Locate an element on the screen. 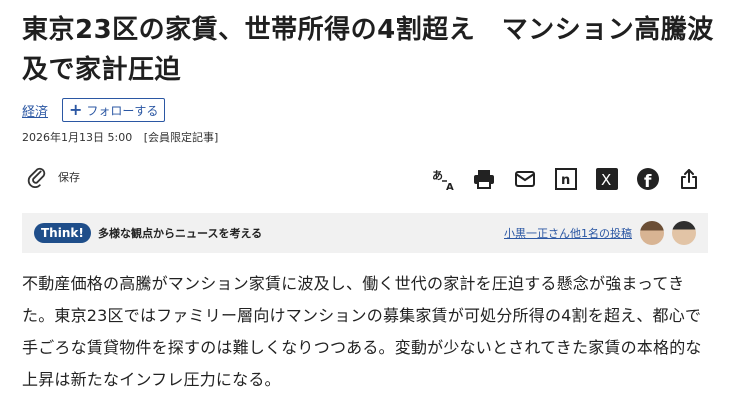 This screenshot has height=408, width=738. facebook-share-button: f is located at coordinates (648, 179).